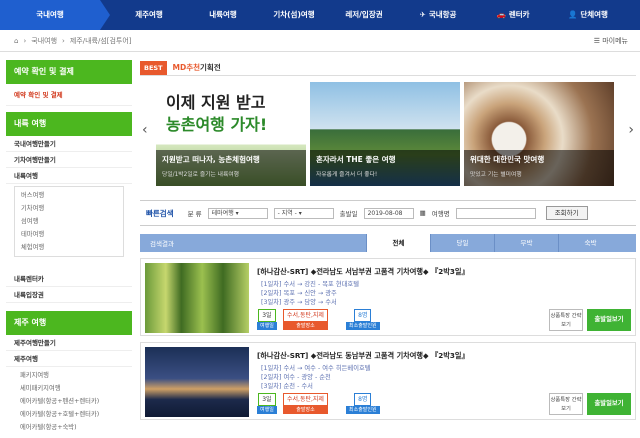  Describe the element at coordinates (287, 213) in the screenshot. I see `region-value: - 지역 -` at that location.